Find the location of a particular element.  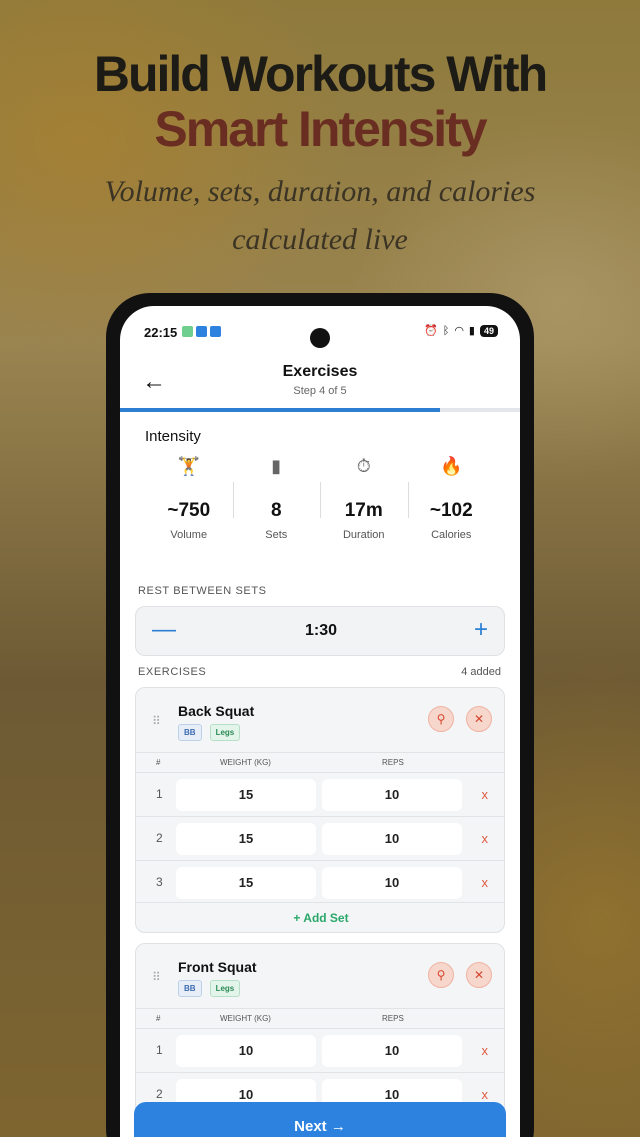

arrow-right-icon: → is located at coordinates (338, 1126).